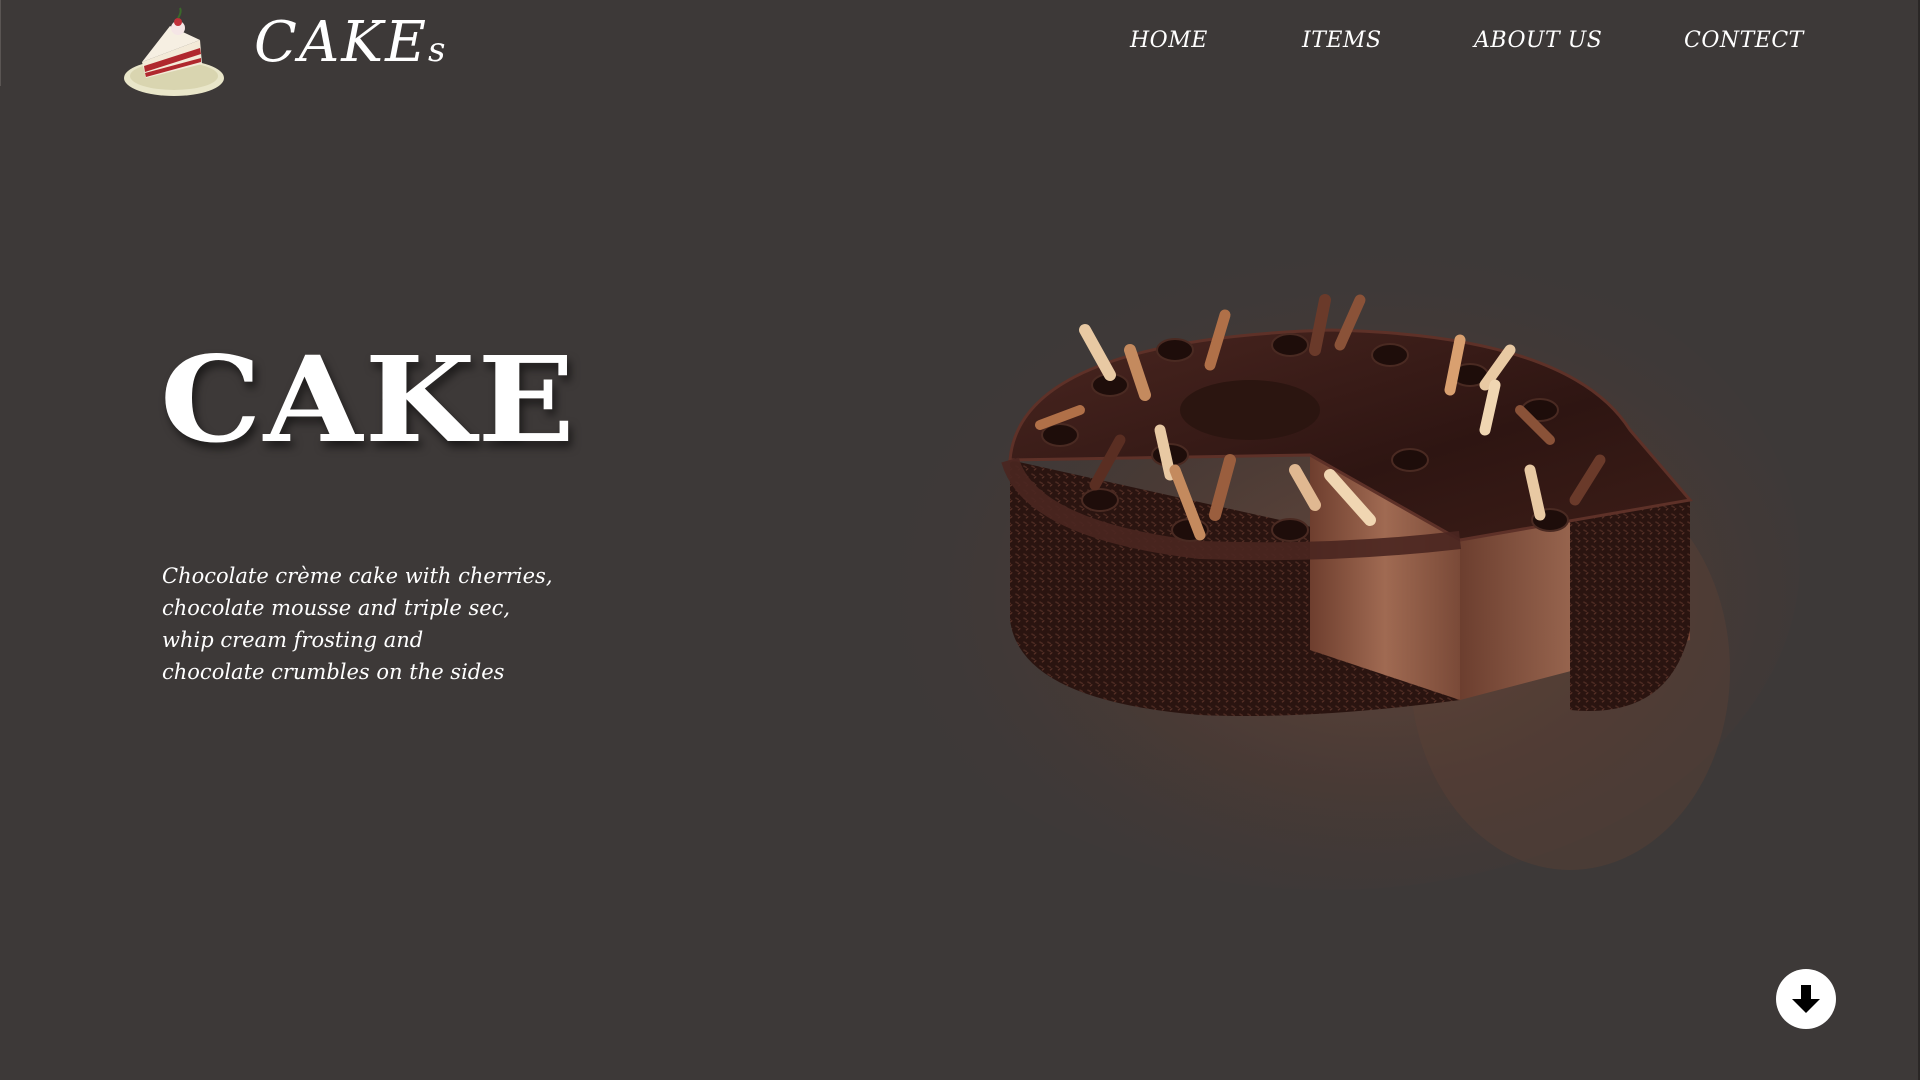 The image size is (1920, 1080). I want to click on scroll-down-button, so click(1806, 999).